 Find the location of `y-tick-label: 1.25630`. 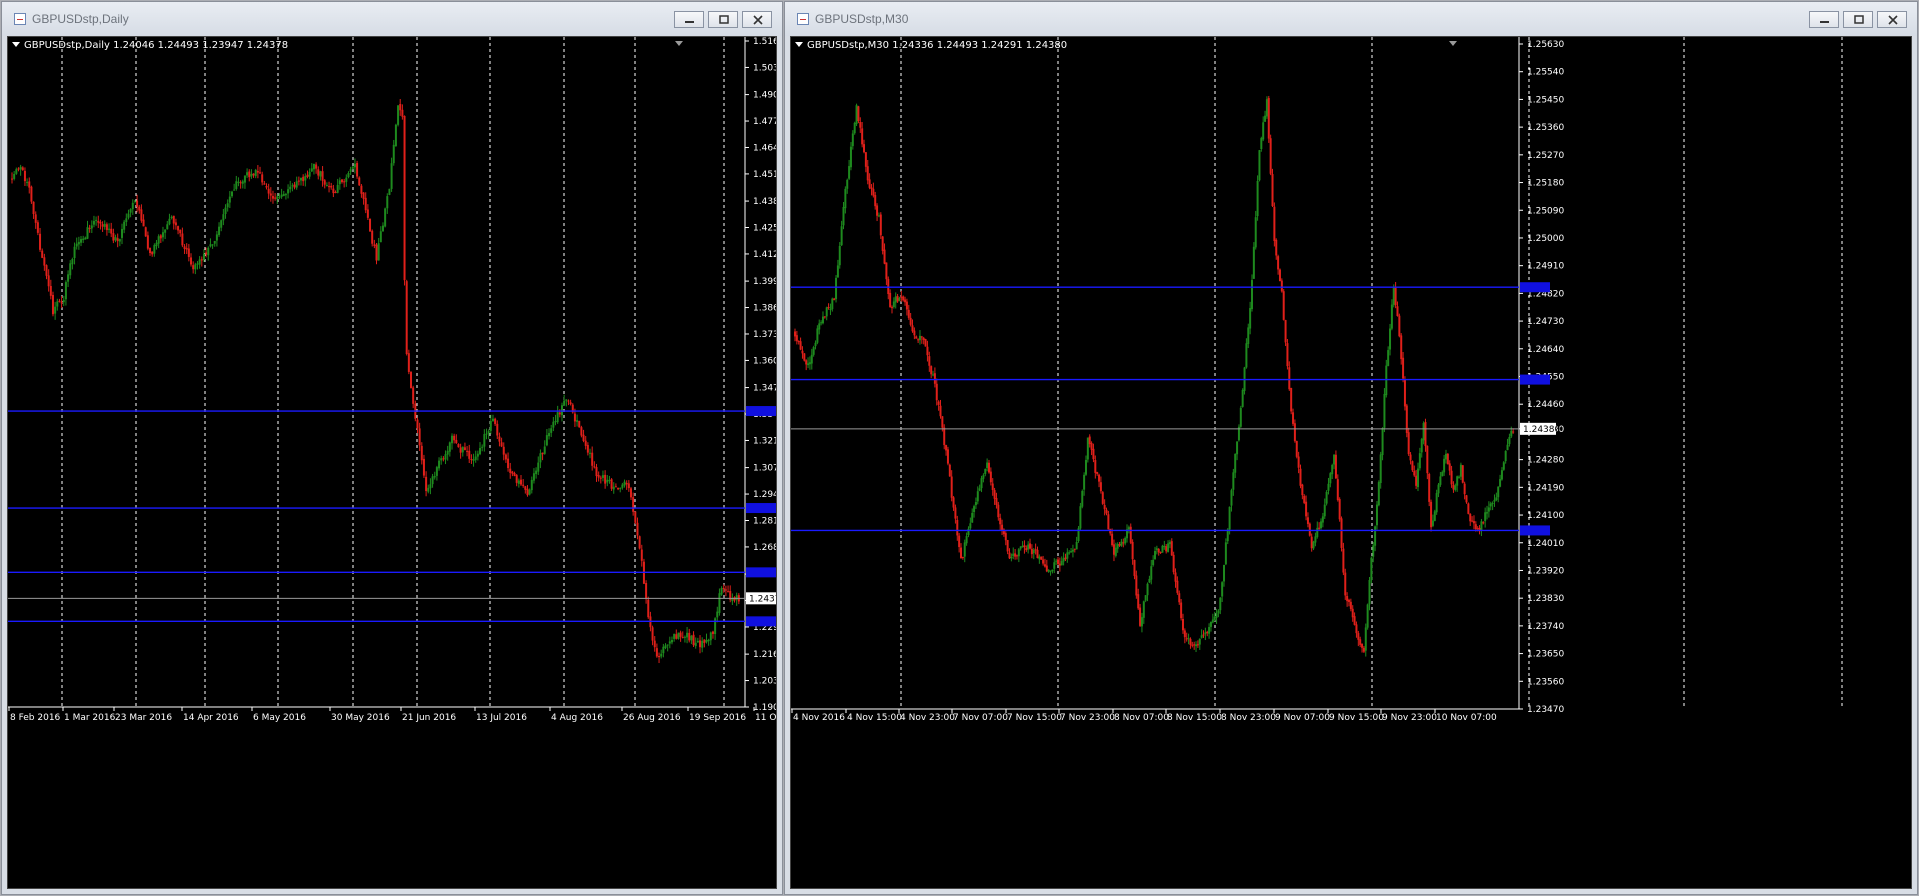

y-tick-label: 1.25630 is located at coordinates (1545, 45).